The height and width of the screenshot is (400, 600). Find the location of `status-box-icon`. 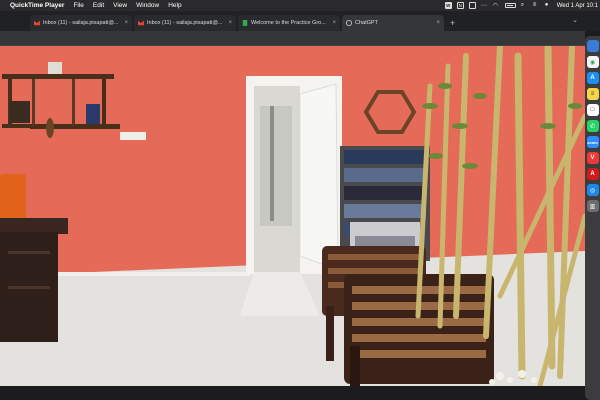

status-box-icon is located at coordinates (472, 5).